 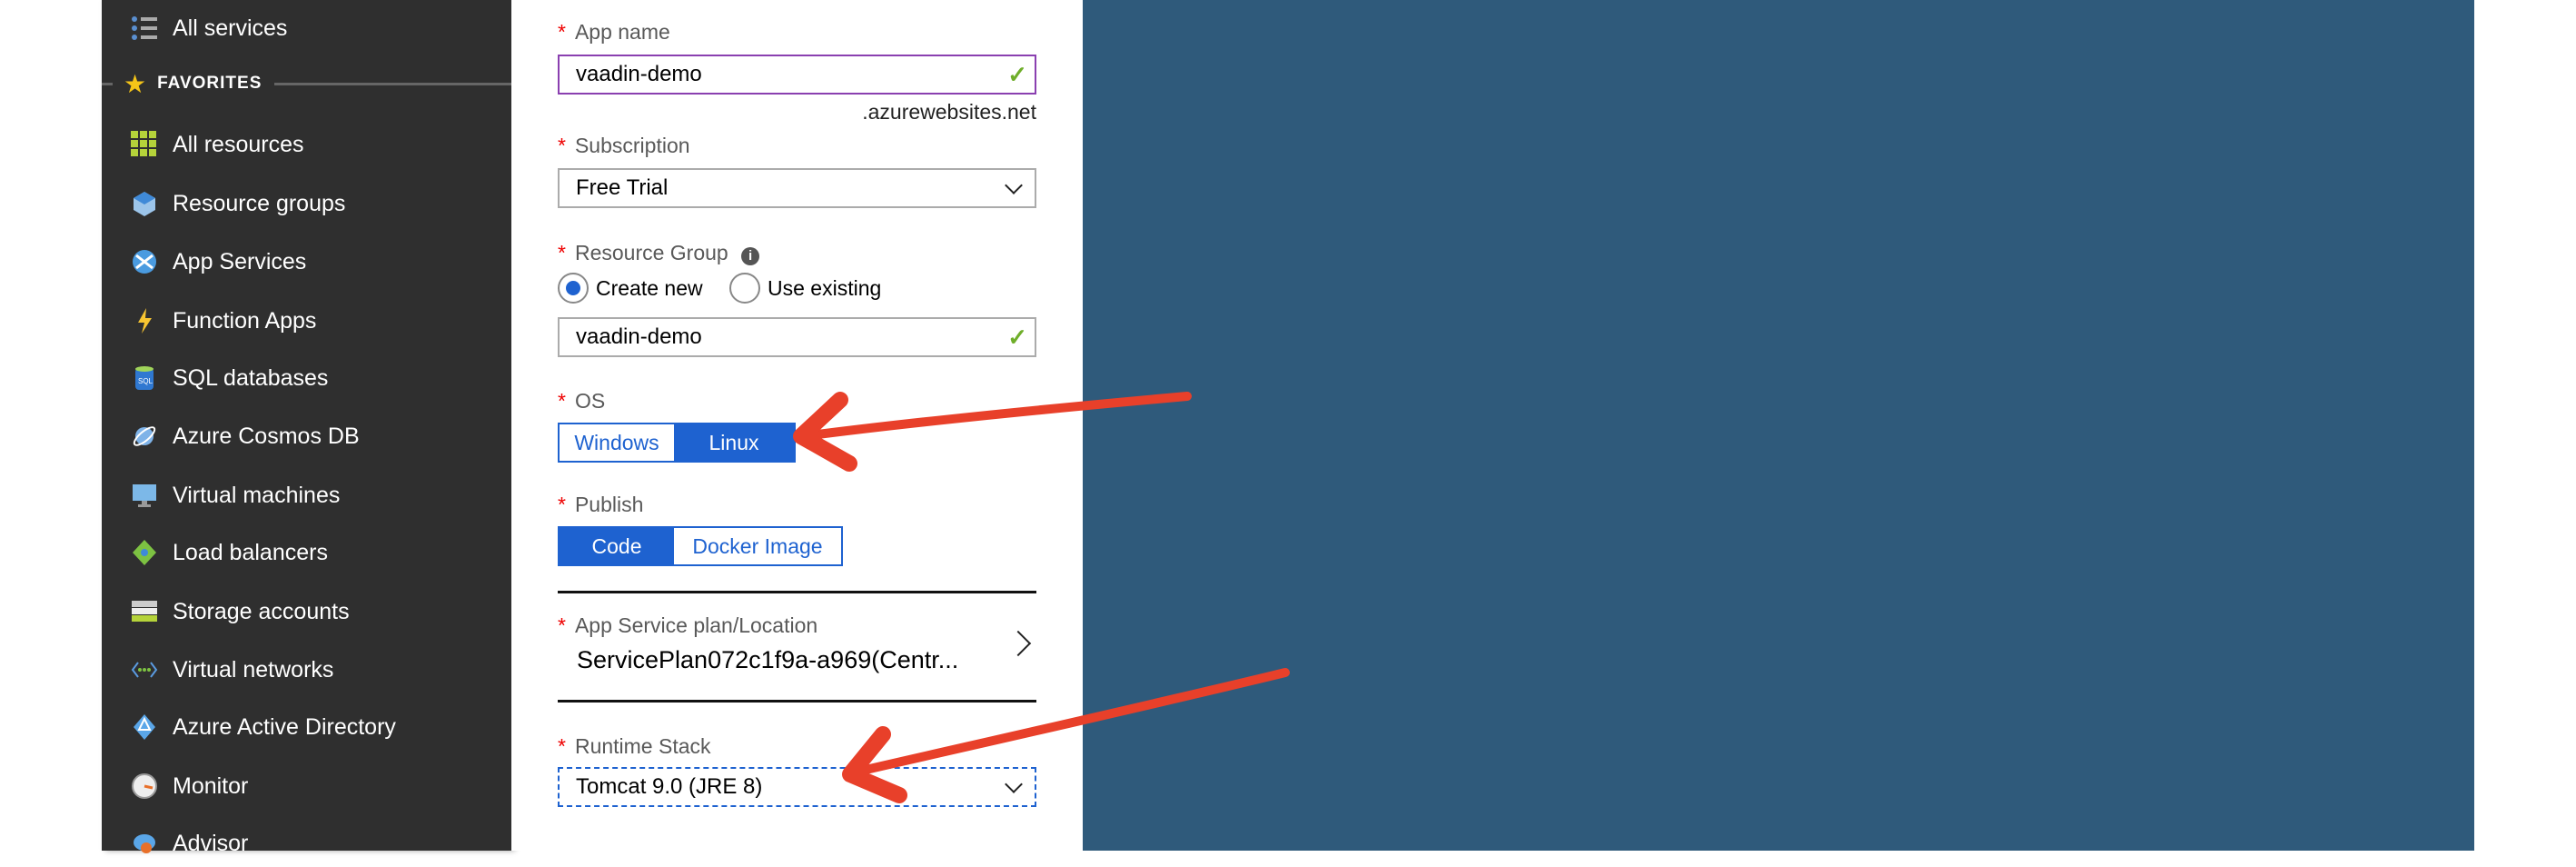 What do you see at coordinates (1041, 597) in the screenshot?
I see `annotation-arrows` at bounding box center [1041, 597].